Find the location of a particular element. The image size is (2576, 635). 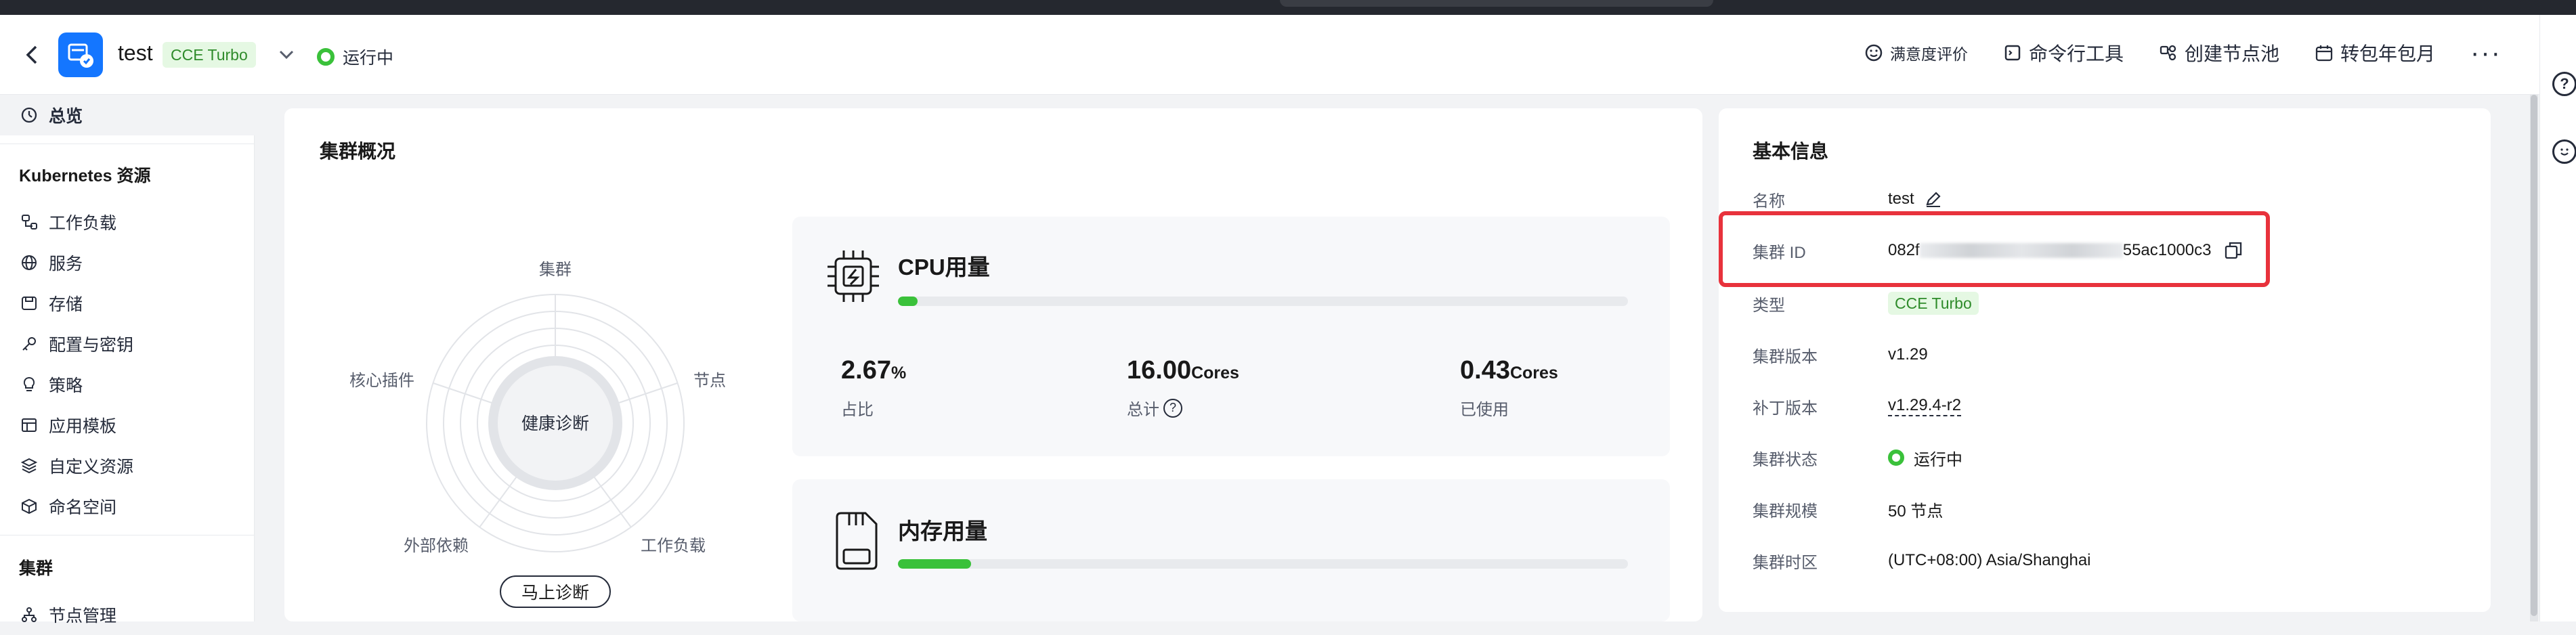

page-scrollbar is located at coordinates (2534, 358).